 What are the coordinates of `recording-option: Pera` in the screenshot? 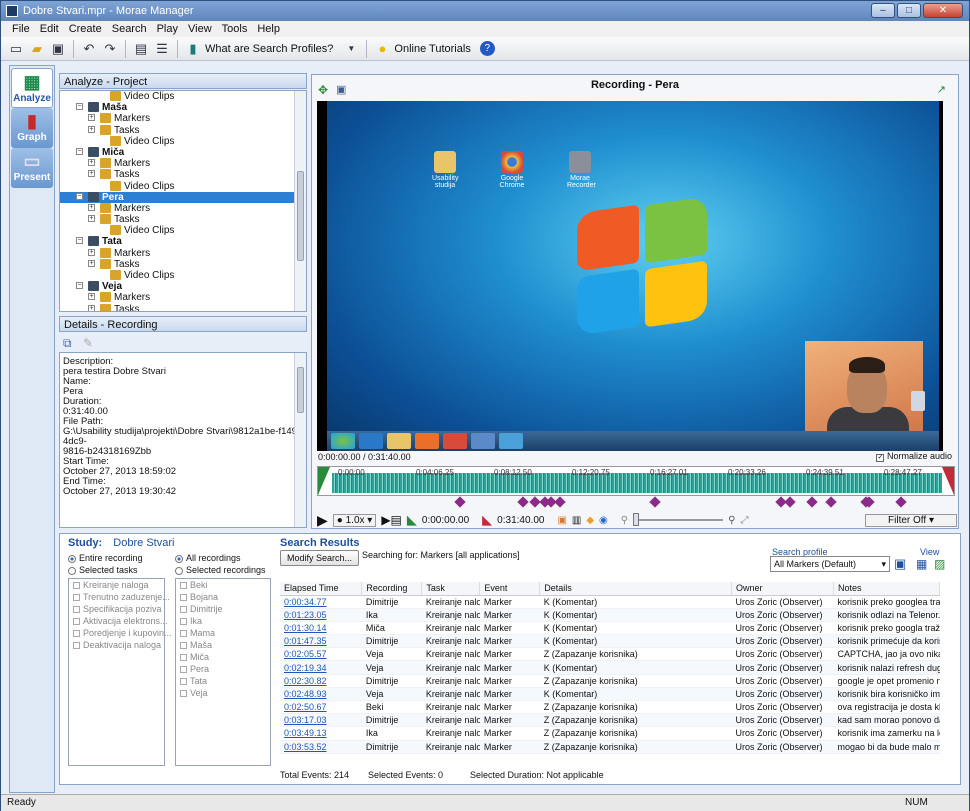 It's located at (223, 669).